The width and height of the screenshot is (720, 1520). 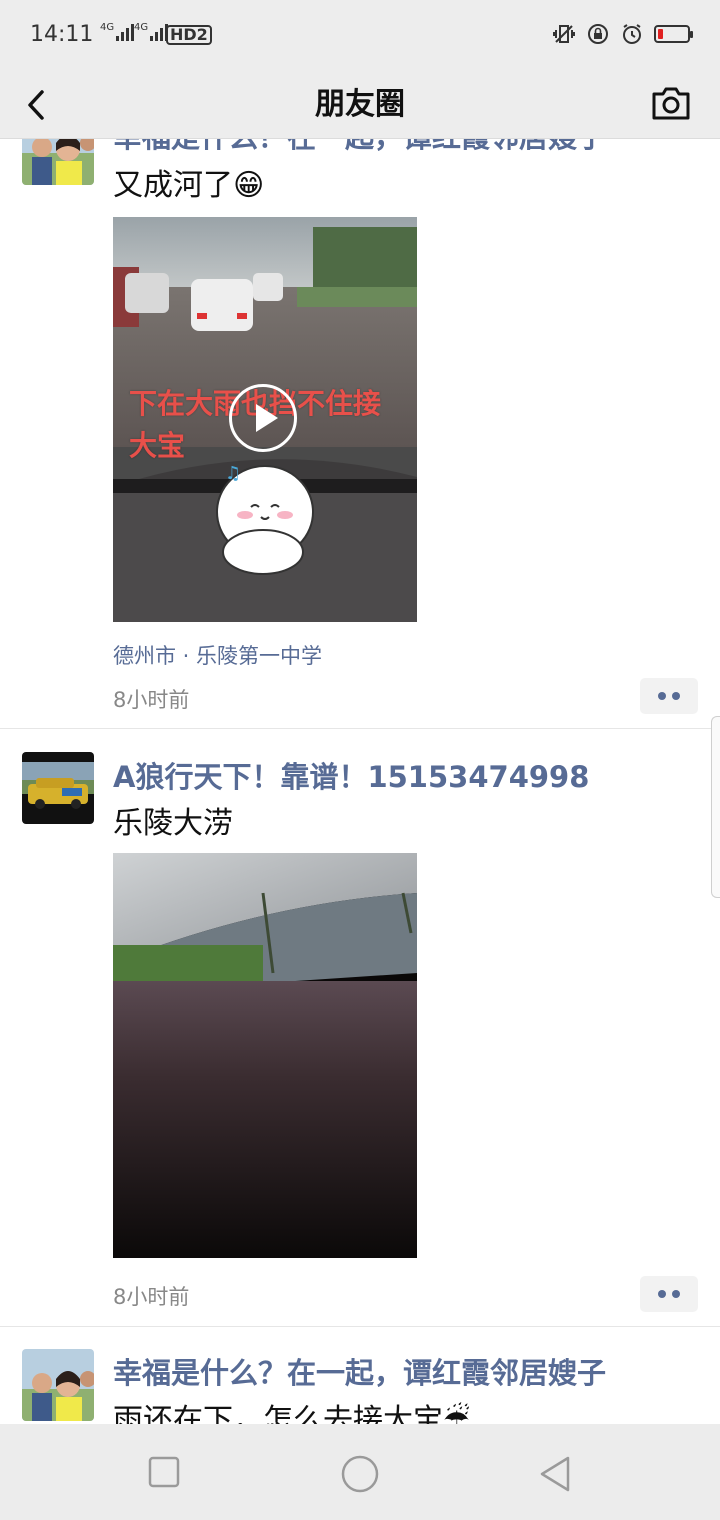 What do you see at coordinates (351, 775) in the screenshot?
I see `post-nickname: A狼行天下！靠谱！15153474998` at bounding box center [351, 775].